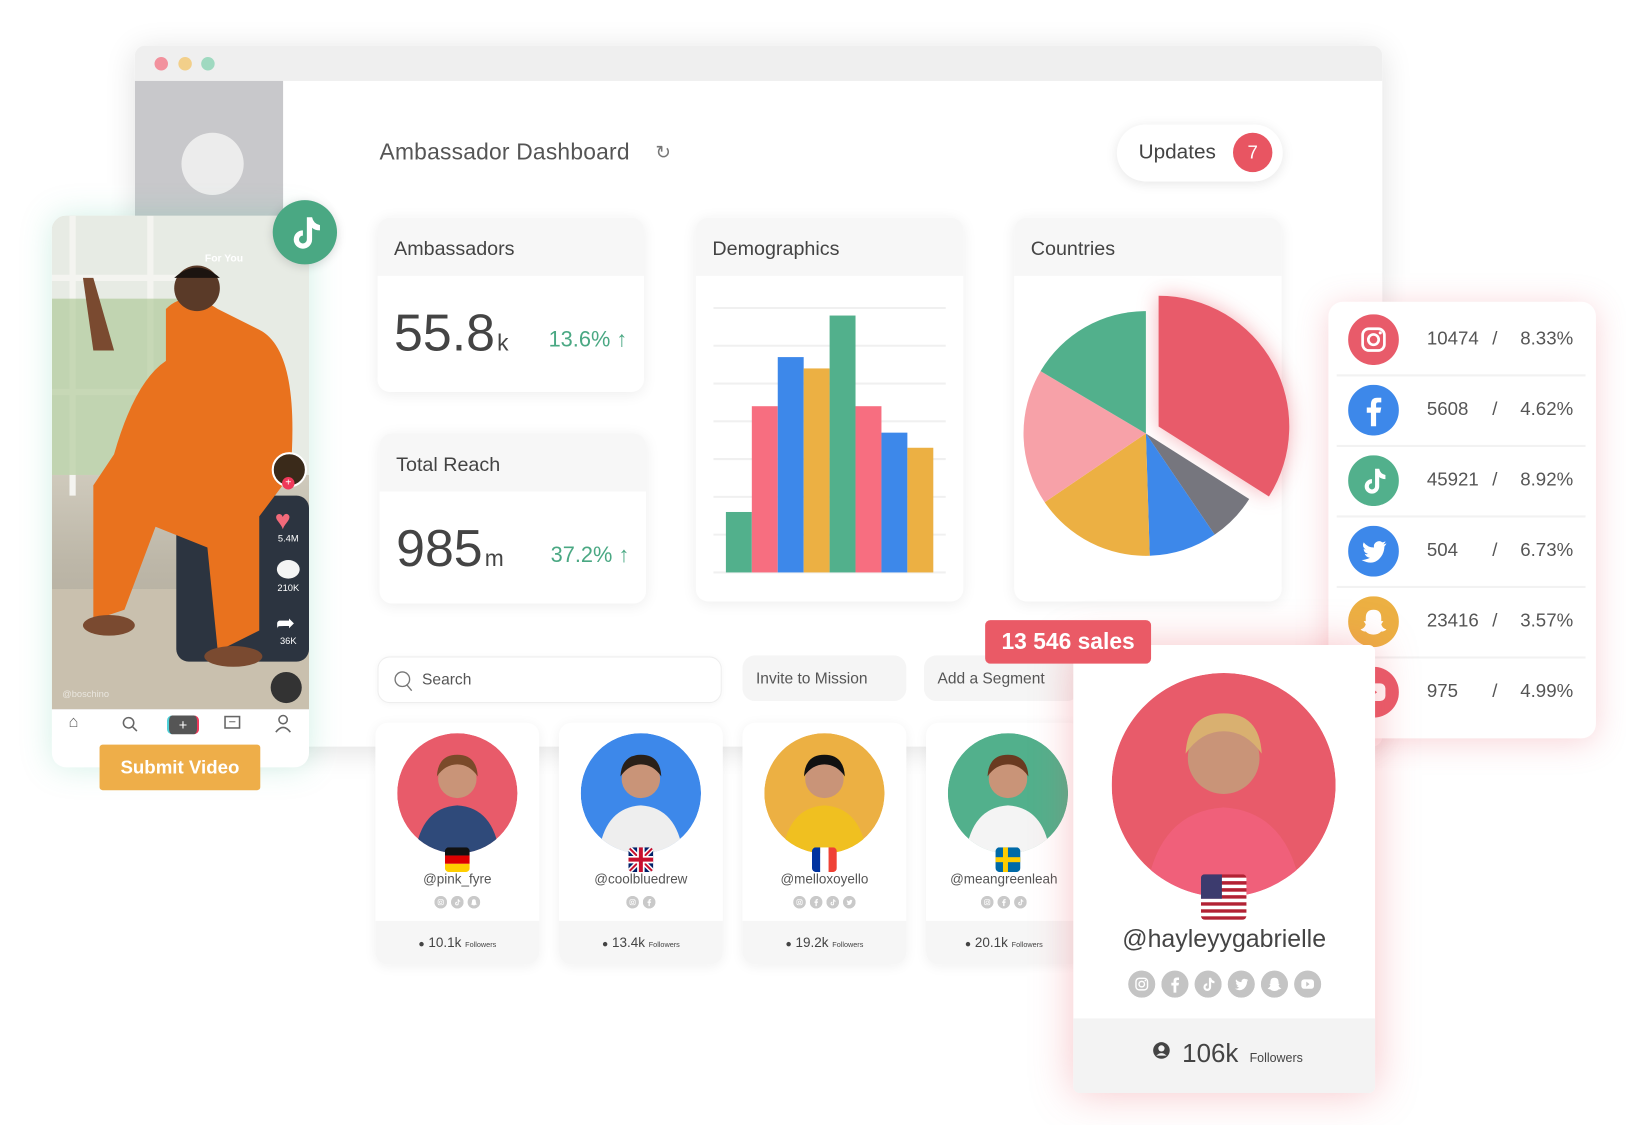 The image size is (1626, 1125). Describe the element at coordinates (283, 723) in the screenshot. I see `profile-icon` at that location.